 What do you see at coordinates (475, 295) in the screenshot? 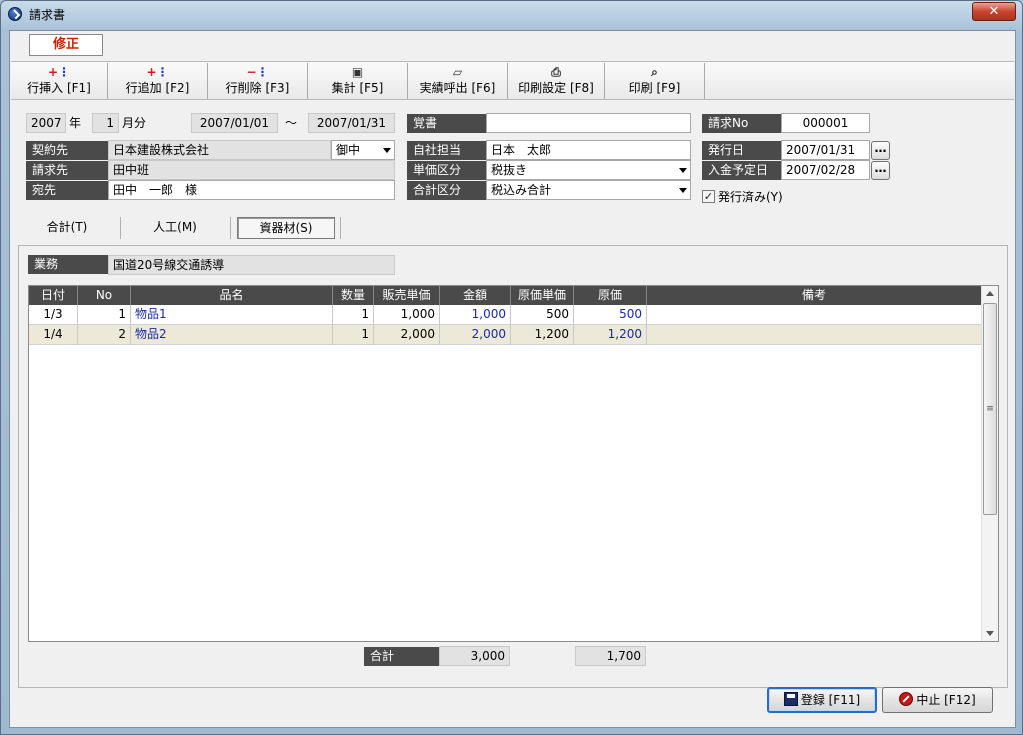
I see `col-amount: 金額` at bounding box center [475, 295].